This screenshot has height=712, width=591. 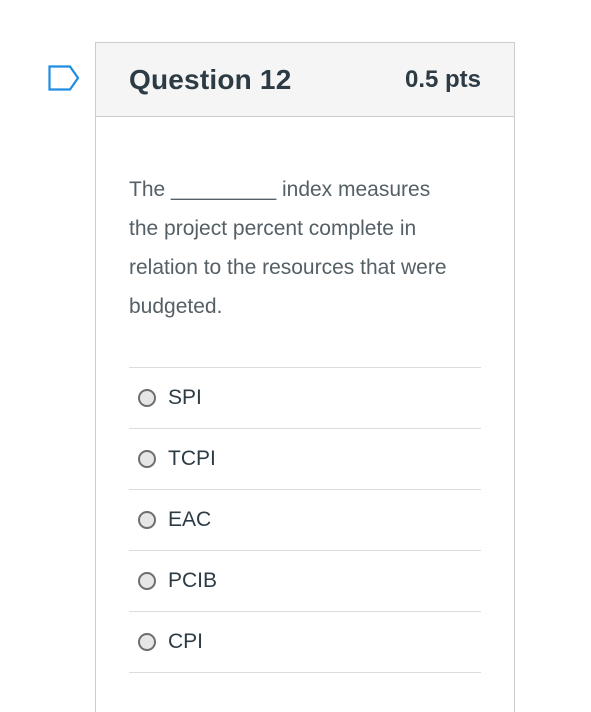 I want to click on question-text-line: the project percent complete in, so click(x=273, y=228).